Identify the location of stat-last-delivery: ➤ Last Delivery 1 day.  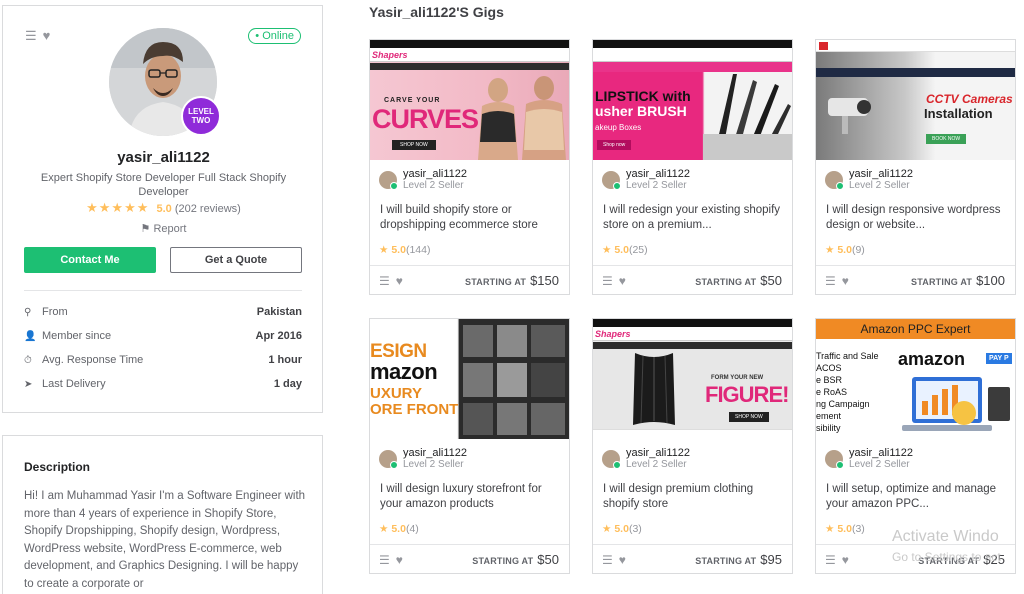
(163, 384).